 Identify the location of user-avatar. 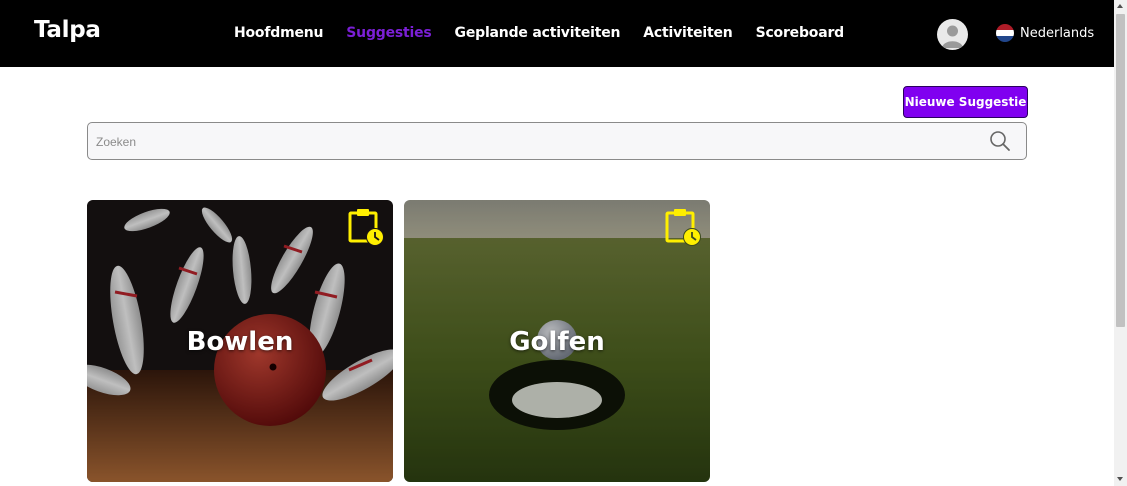
(952, 34).